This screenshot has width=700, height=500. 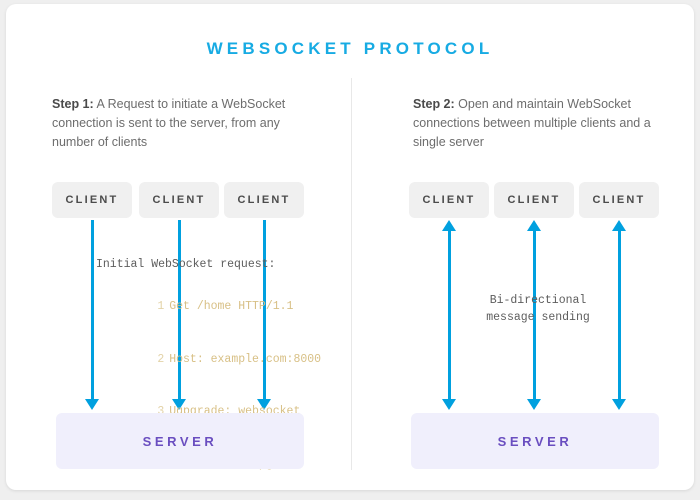 What do you see at coordinates (161, 359) in the screenshot?
I see `code-line-number-2: 2` at bounding box center [161, 359].